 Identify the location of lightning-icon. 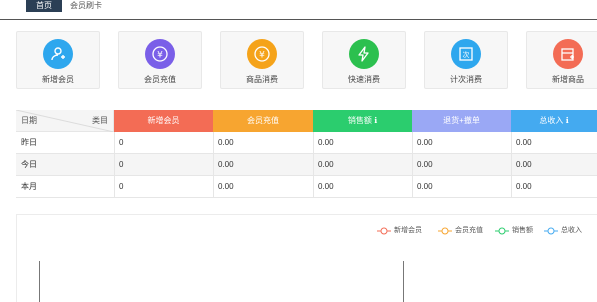
(364, 54).